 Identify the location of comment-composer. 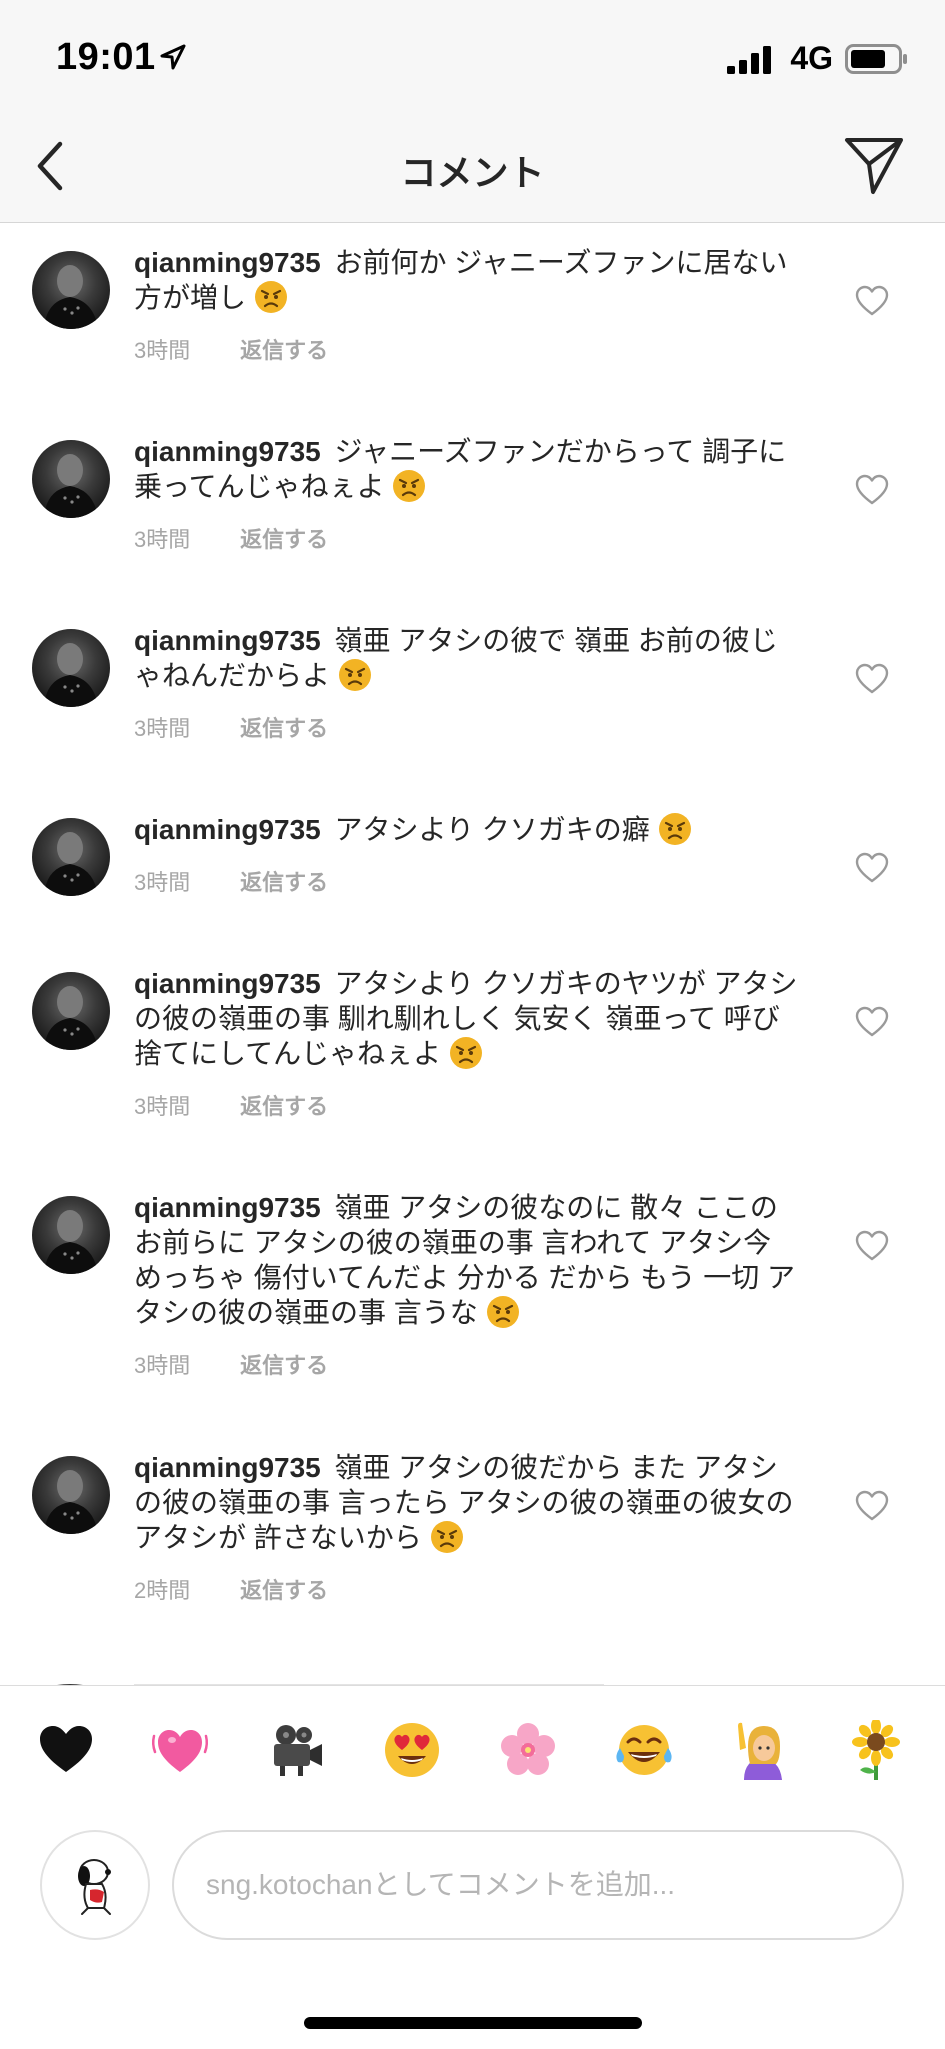
(472, 1886).